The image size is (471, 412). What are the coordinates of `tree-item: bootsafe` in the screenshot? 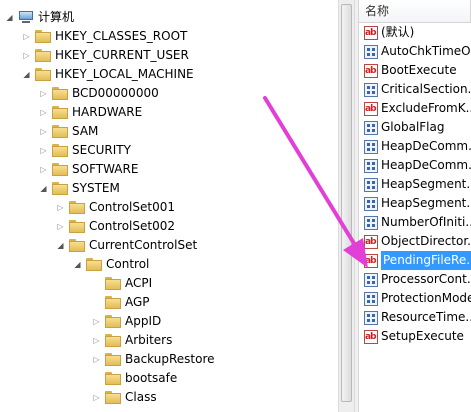 It's located at (134, 378).